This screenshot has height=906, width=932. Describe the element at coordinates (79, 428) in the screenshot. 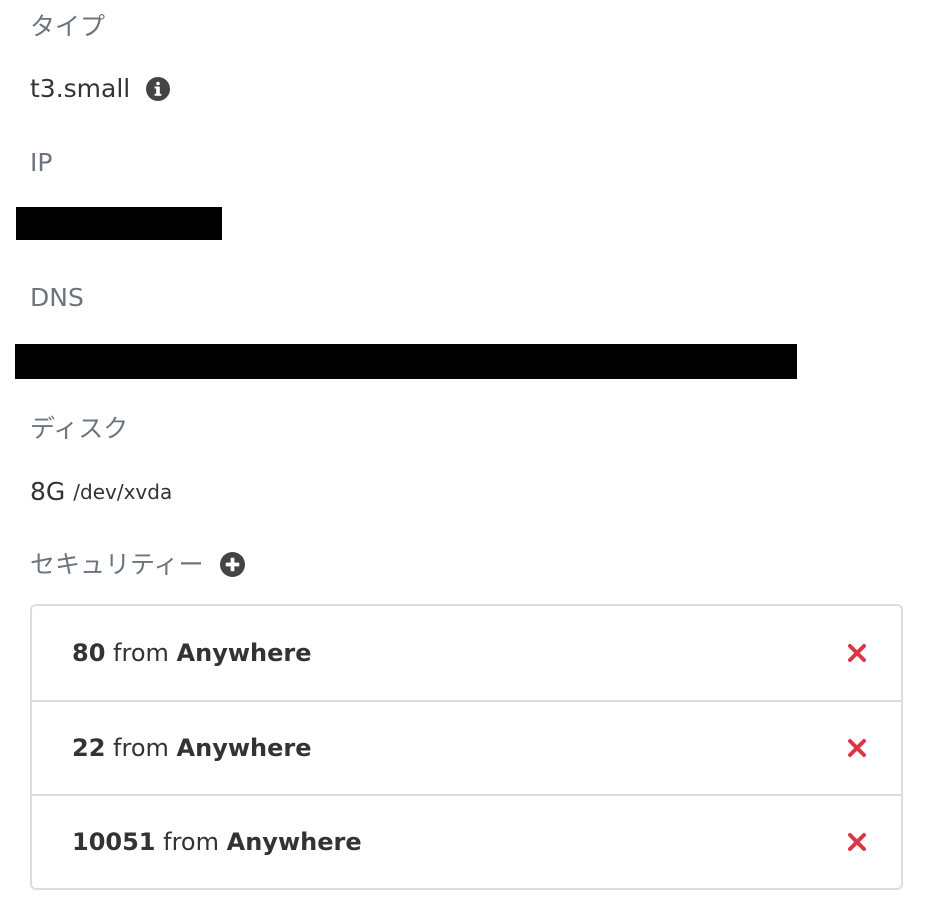

I see `disk-label: ディスク` at that location.